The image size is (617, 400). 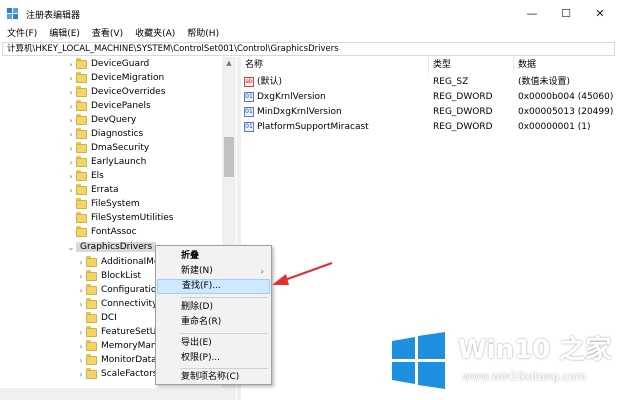 What do you see at coordinates (224, 333) in the screenshot?
I see `menu-separator` at bounding box center [224, 333].